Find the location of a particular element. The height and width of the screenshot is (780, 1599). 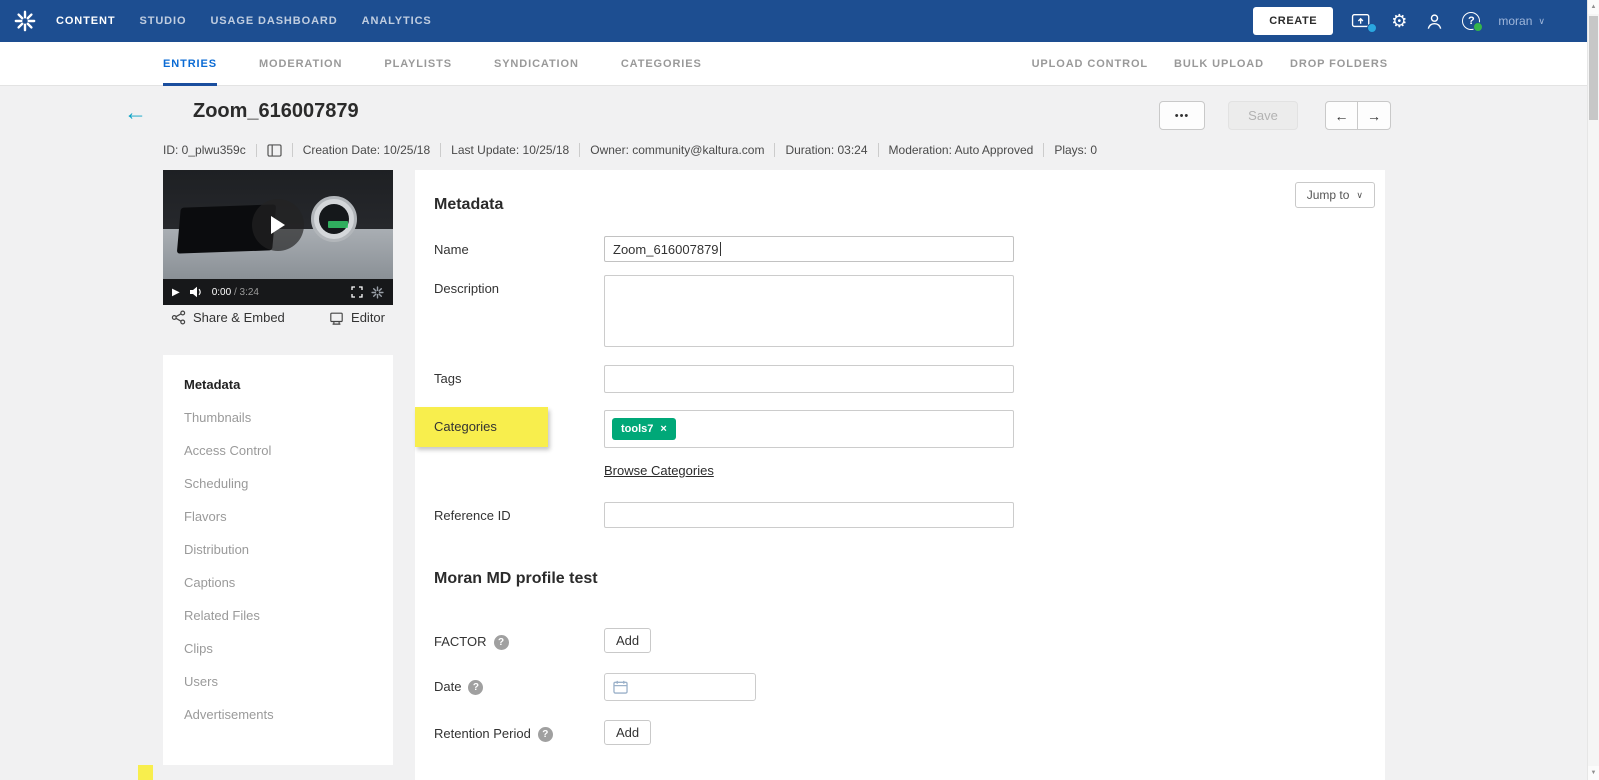

create-button: CREATE is located at coordinates (1293, 21).